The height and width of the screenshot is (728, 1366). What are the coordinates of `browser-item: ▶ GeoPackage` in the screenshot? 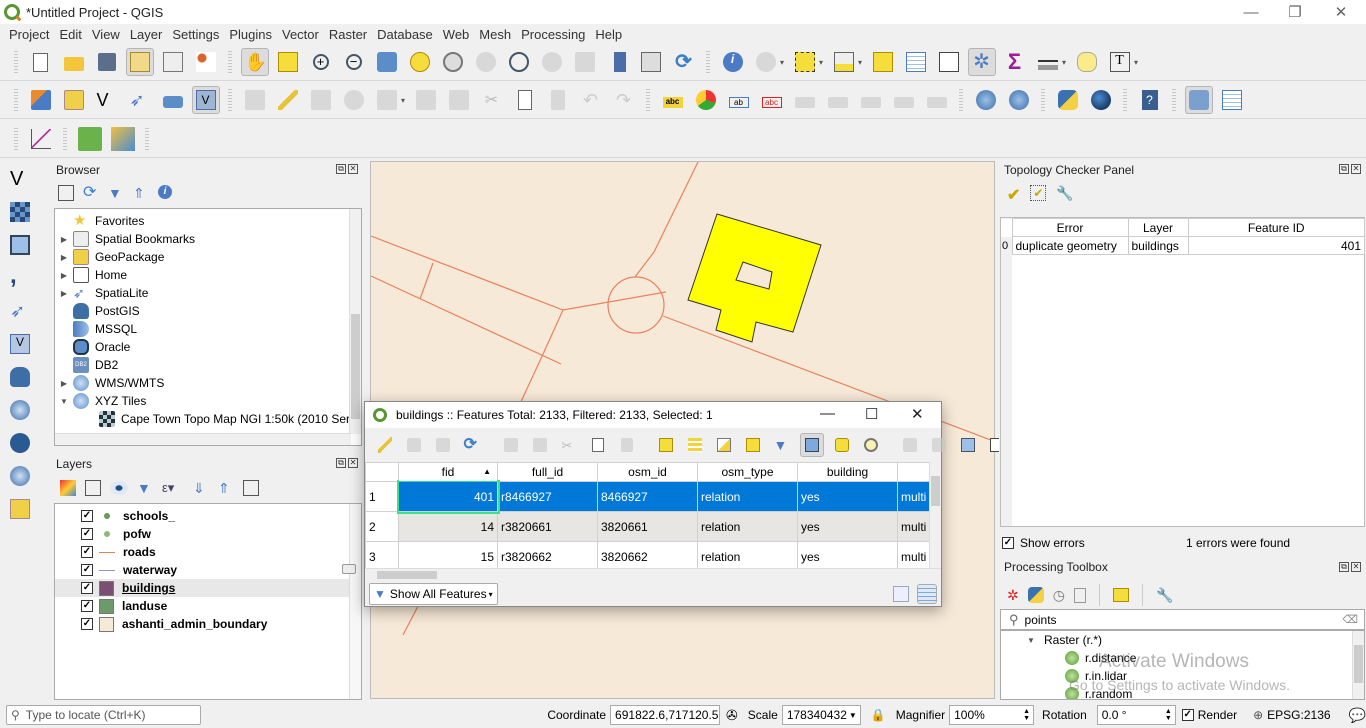 It's located at (208, 257).